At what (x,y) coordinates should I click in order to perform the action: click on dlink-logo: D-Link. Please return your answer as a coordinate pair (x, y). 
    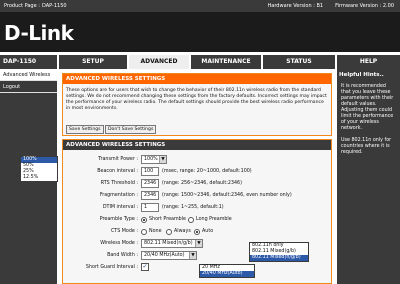
    Looking at the image, I should click on (39, 33).